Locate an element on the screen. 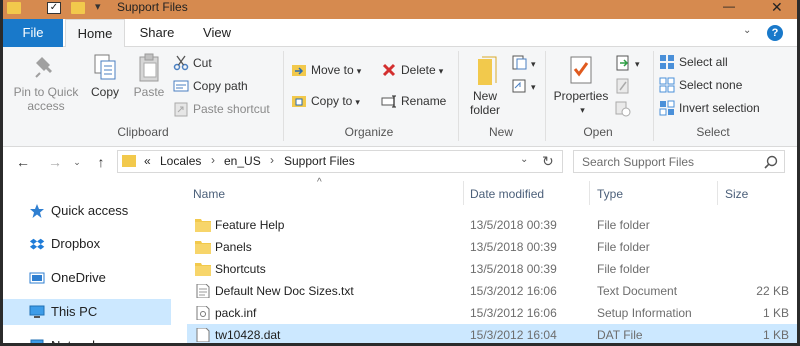  breadcrumb-en-us: en_US is located at coordinates (242, 161).